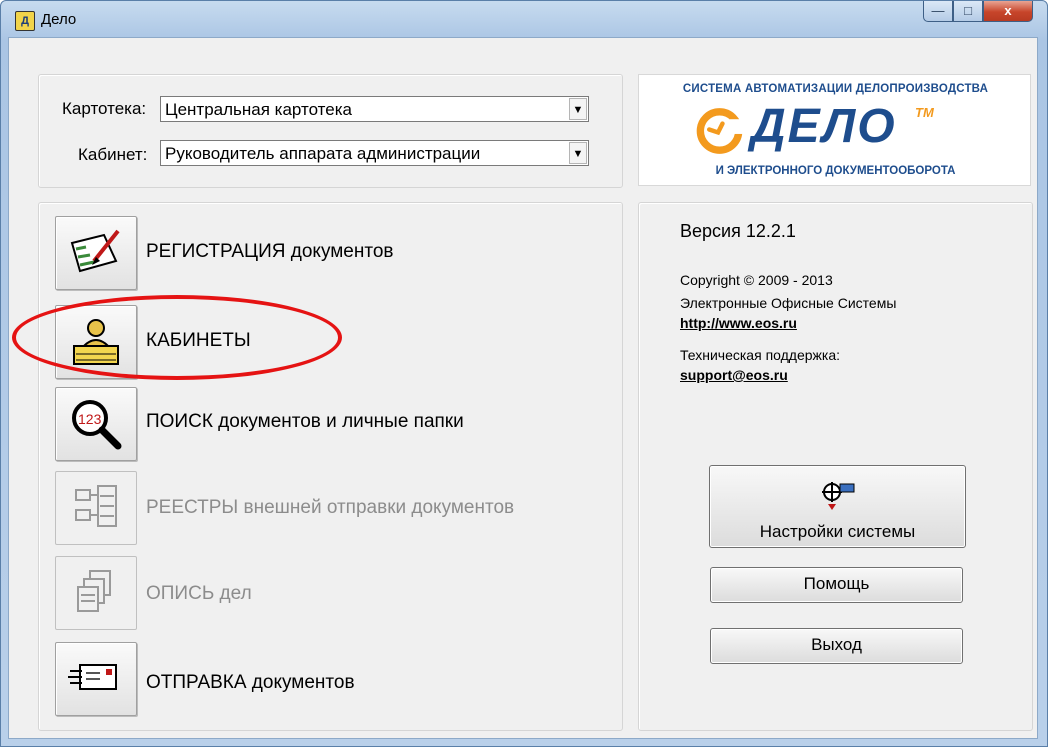 The height and width of the screenshot is (747, 1048). I want to click on minimize-button: —, so click(938, 11).